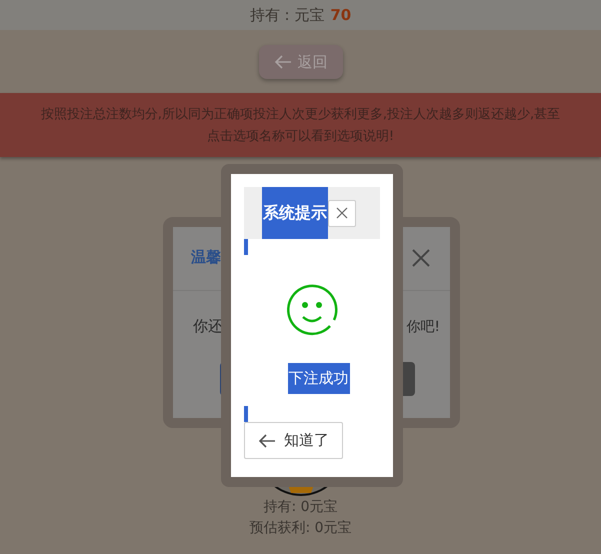 The width and height of the screenshot is (601, 554). Describe the element at coordinates (206, 257) in the screenshot. I see `dialog-title: 温馨` at that location.